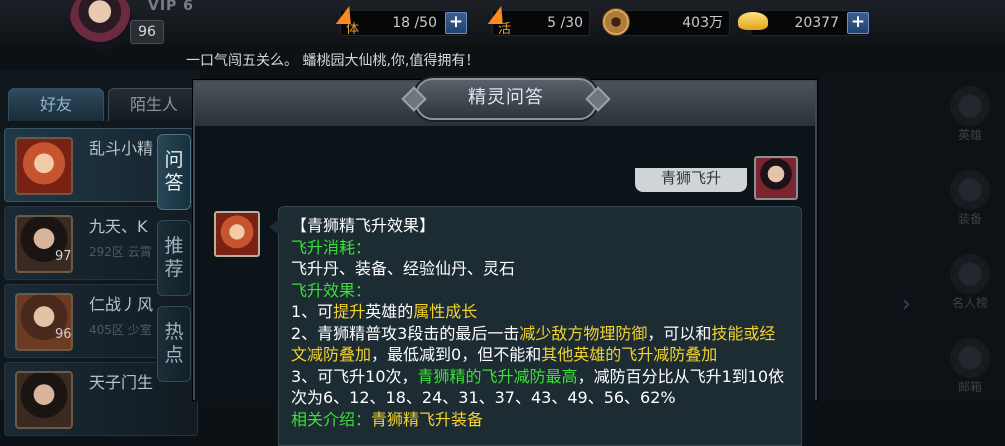  Describe the element at coordinates (816, 23) in the screenshot. I see `ingot-value: 20377` at that location.